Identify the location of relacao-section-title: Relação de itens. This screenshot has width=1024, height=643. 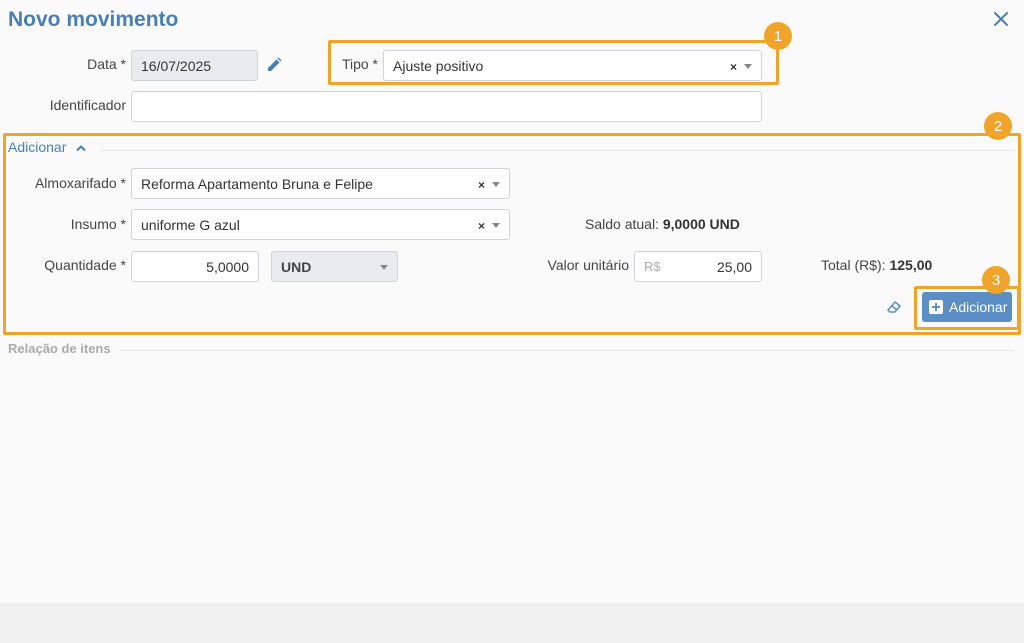
(59, 348).